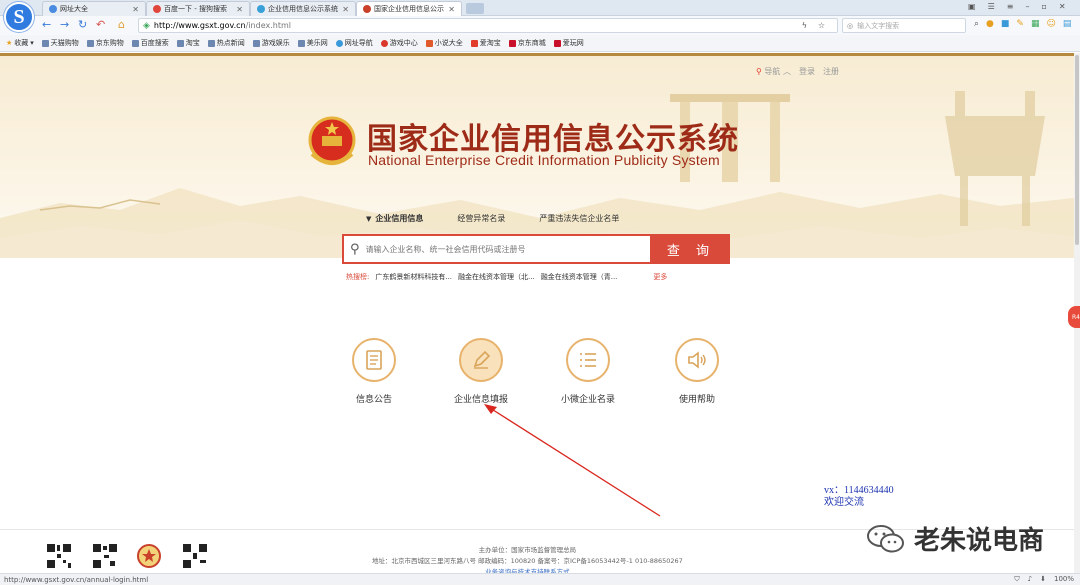  Describe the element at coordinates (488, 25) in the screenshot. I see `address-bar: ◈ http://www.gsxt.gov.cn /index.html ϟ ☆` at that location.